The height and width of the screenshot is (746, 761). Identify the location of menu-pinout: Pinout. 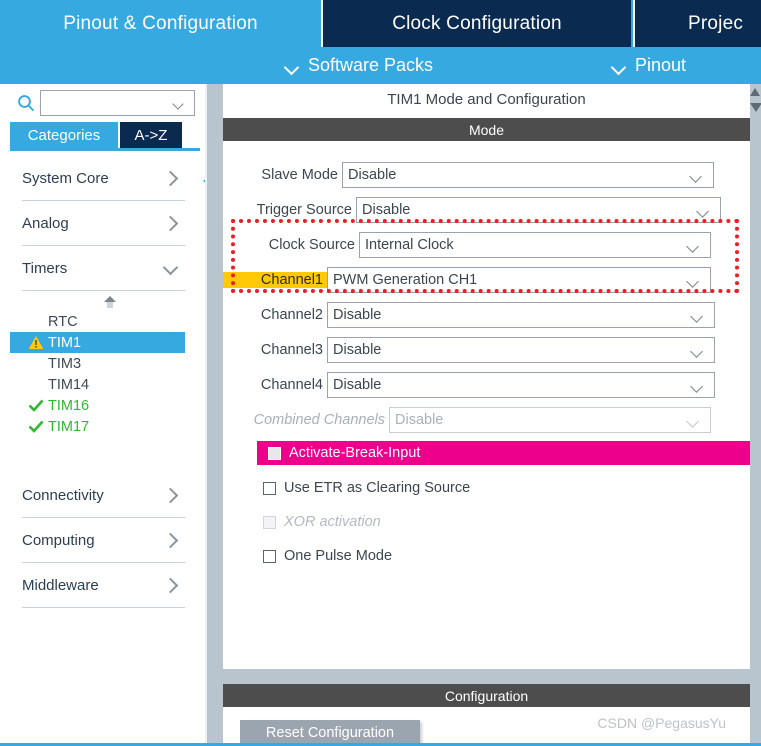
(649, 65).